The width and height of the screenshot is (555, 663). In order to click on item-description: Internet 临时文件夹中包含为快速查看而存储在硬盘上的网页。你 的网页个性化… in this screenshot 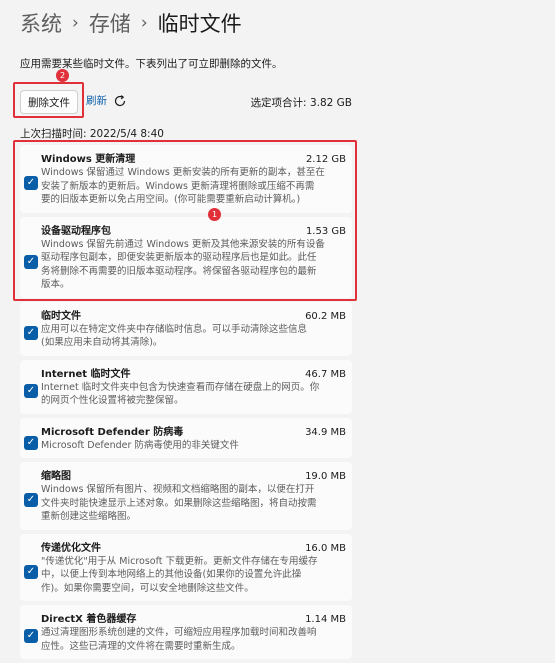, I will do `click(193, 394)`.